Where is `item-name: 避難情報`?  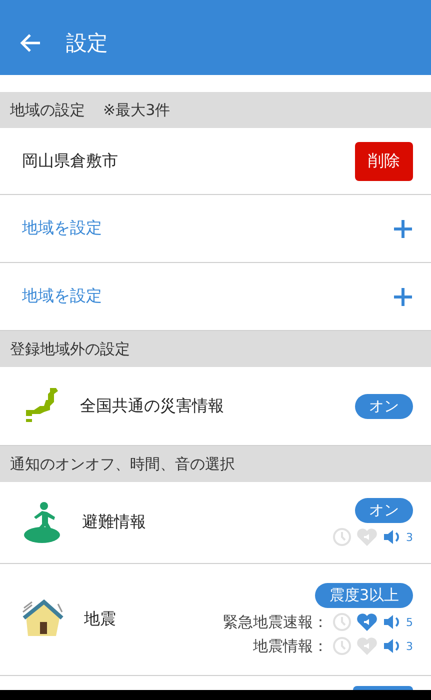 item-name: 避難情報 is located at coordinates (114, 522).